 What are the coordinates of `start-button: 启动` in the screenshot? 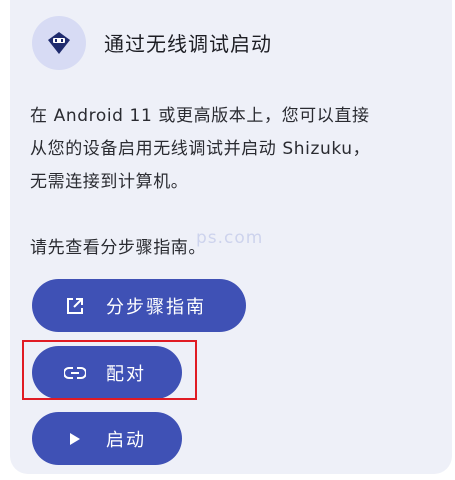 It's located at (107, 438).